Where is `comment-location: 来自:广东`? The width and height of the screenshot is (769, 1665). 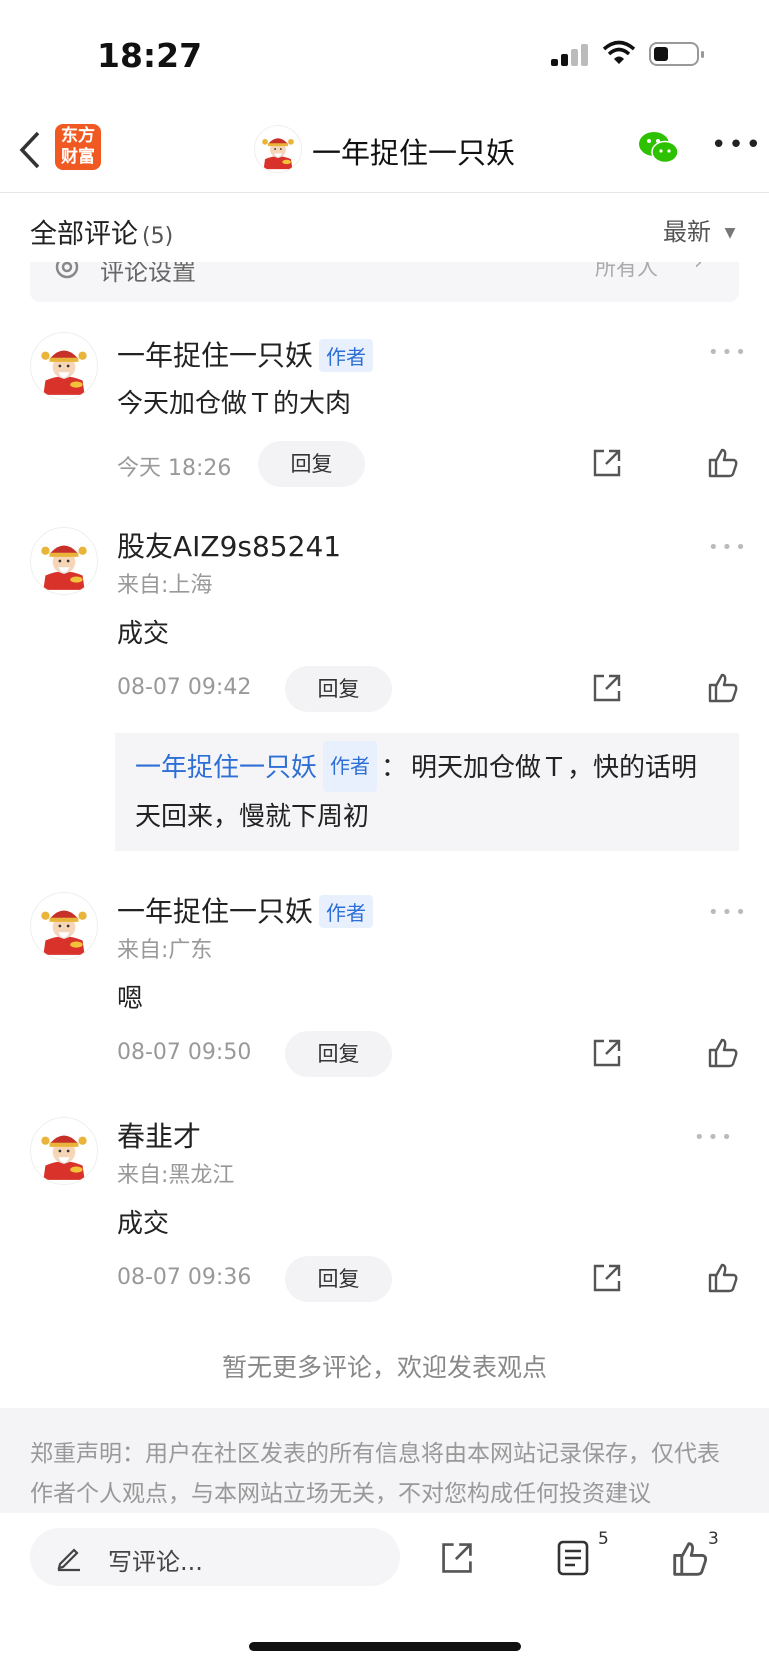
comment-location: 来自:广东 is located at coordinates (165, 950).